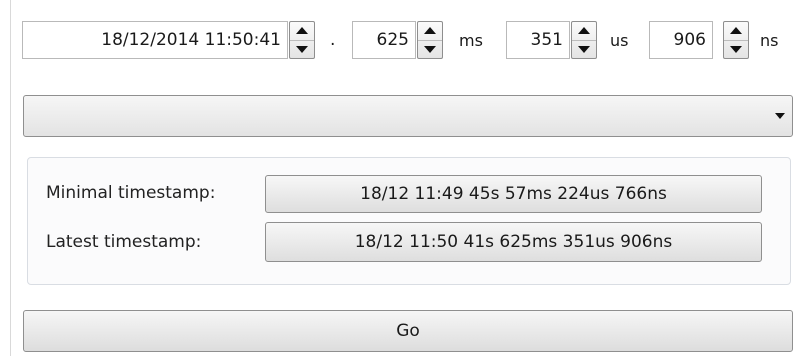 This screenshot has height=356, width=795. I want to click on latest-timestamp-button: 18/12 11:50 41s 625ms 351us 906ns, so click(513, 242).